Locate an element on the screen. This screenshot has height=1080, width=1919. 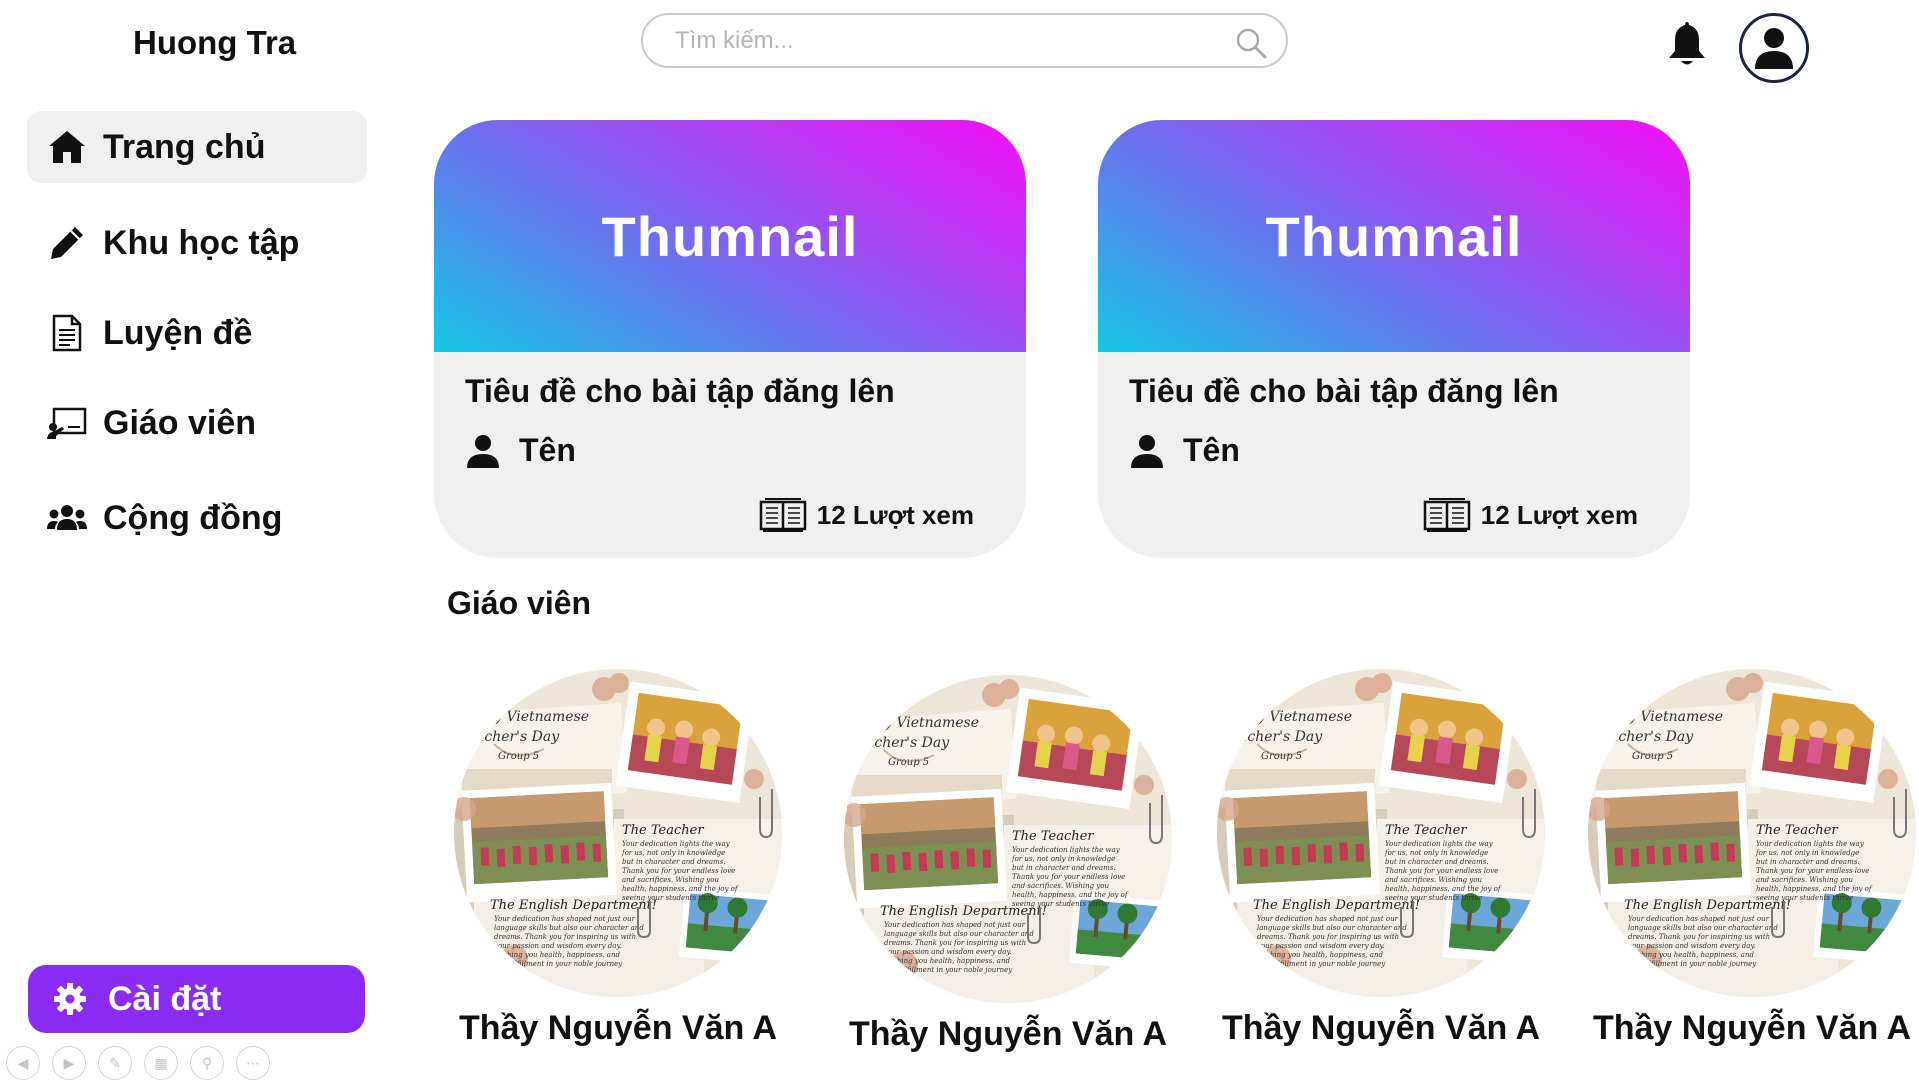
prev-icon: ◀ is located at coordinates (23, 1063).